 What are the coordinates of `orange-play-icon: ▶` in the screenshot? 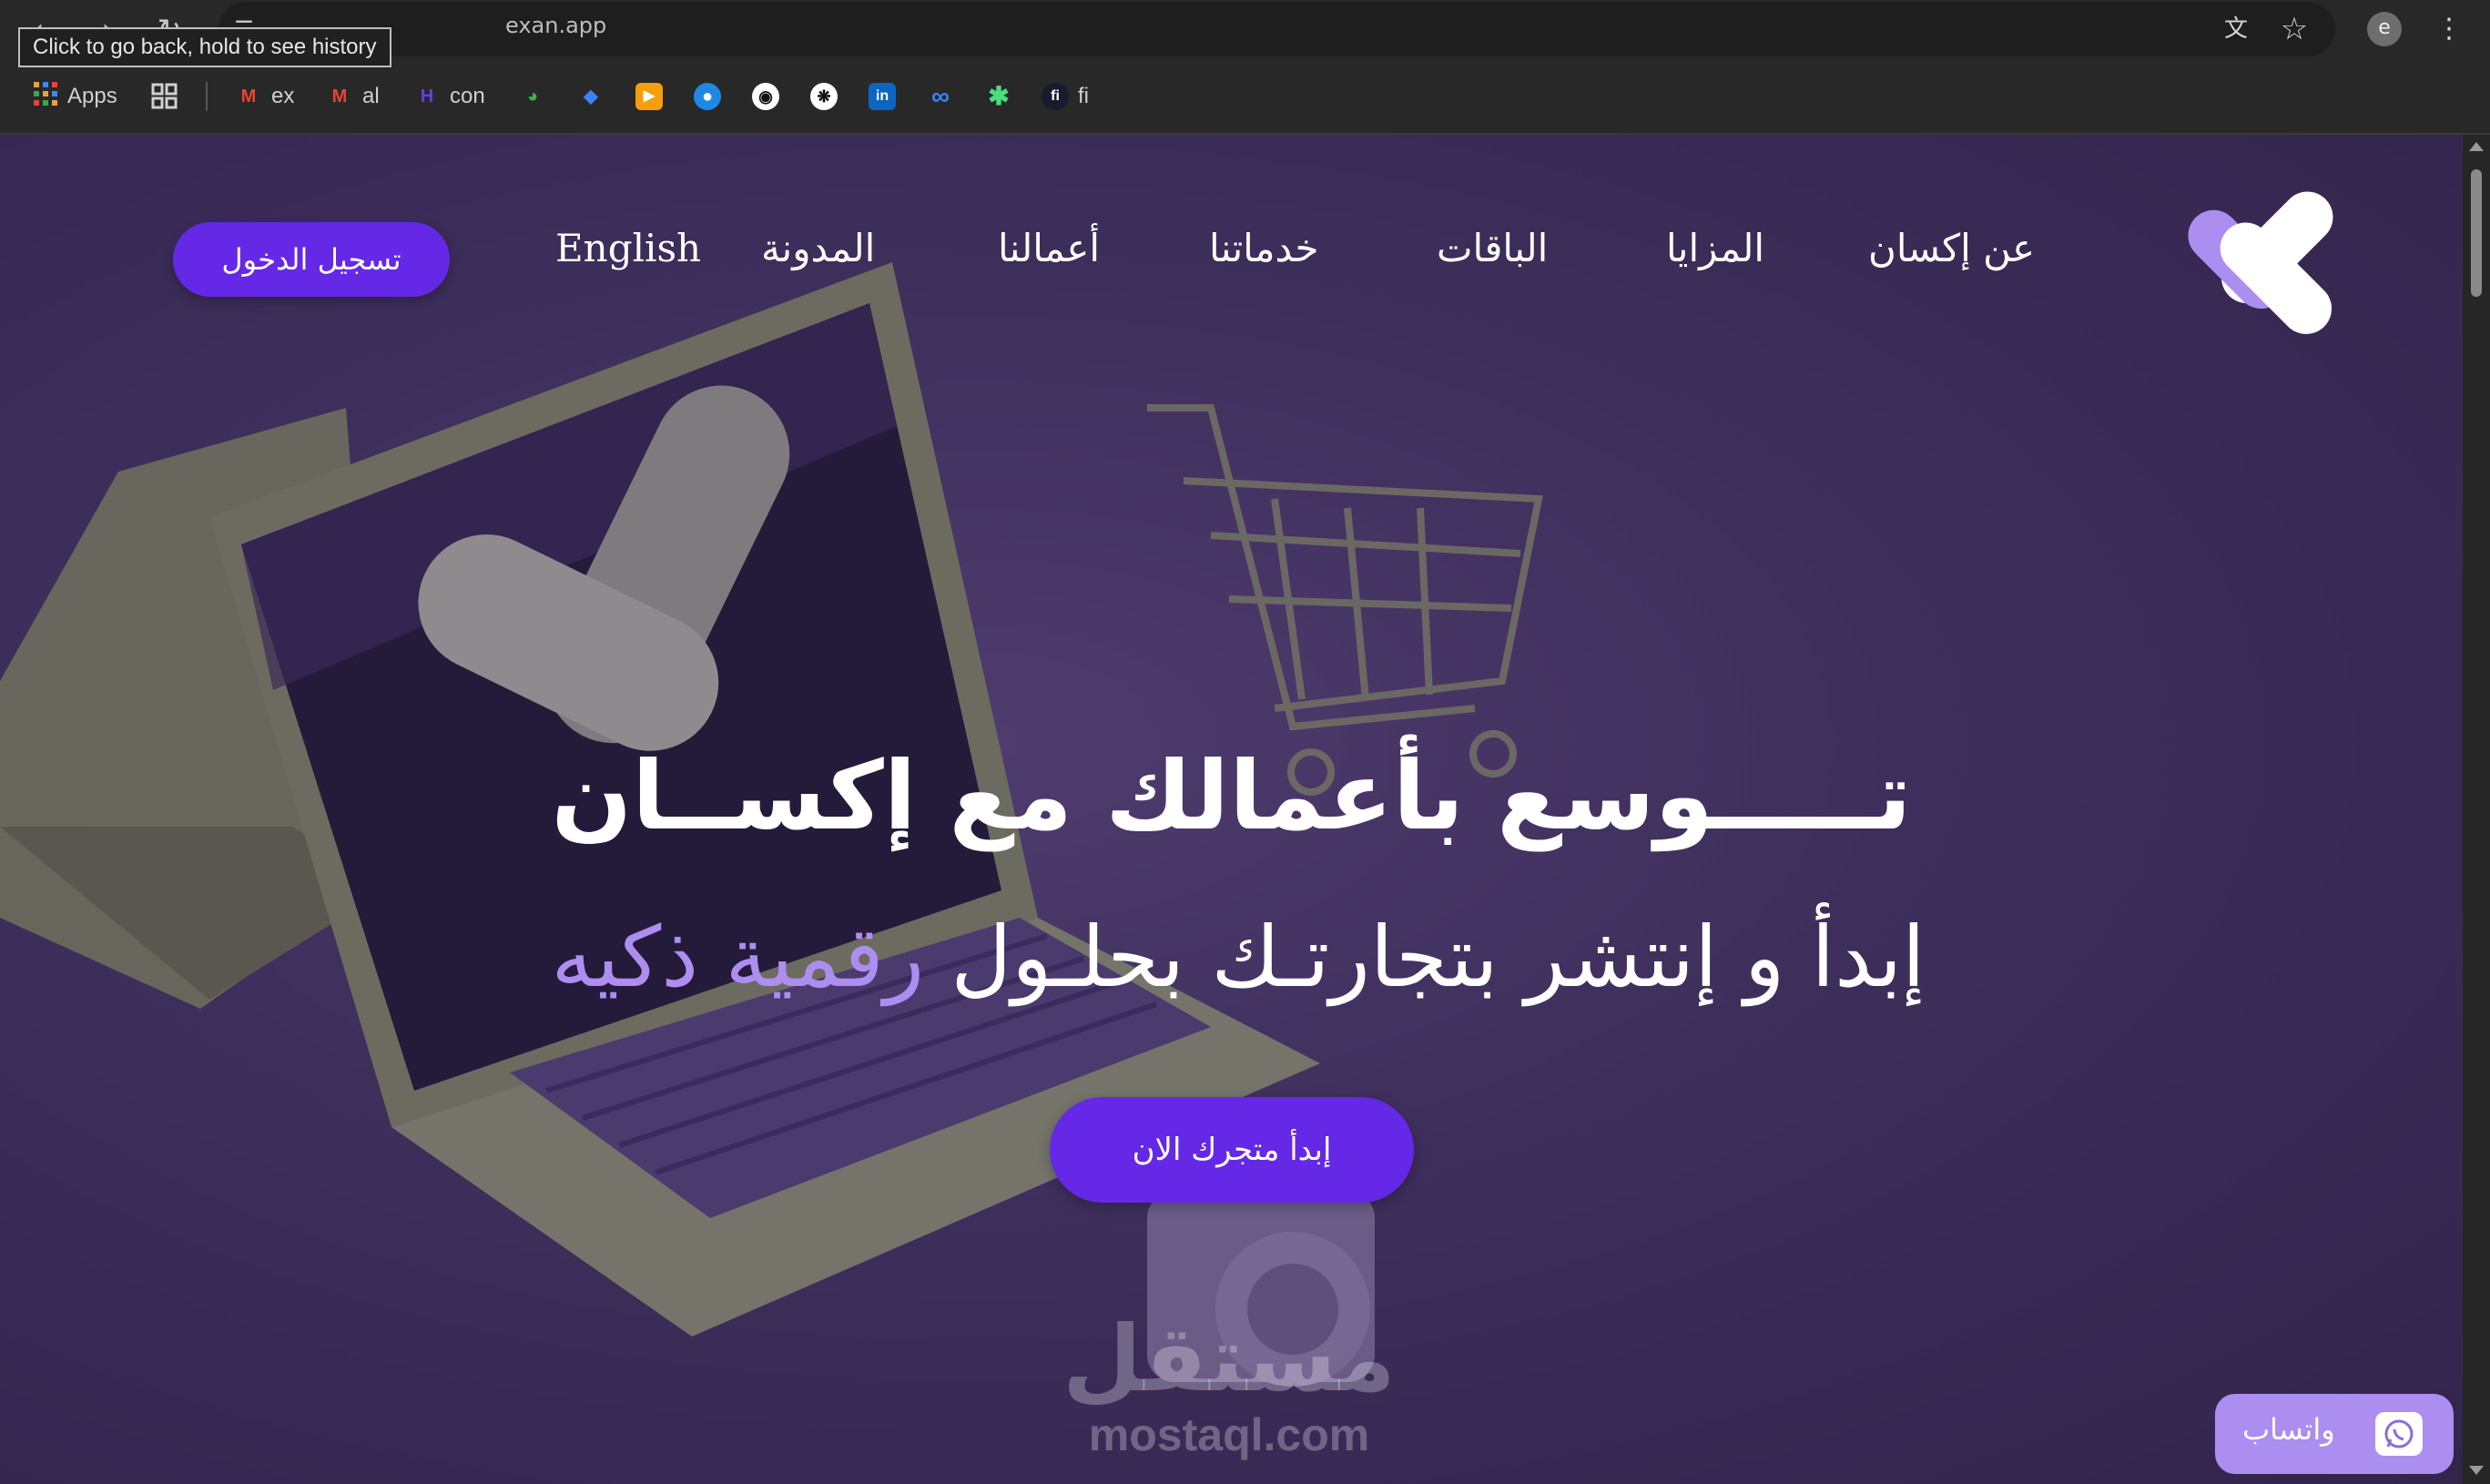 It's located at (649, 96).